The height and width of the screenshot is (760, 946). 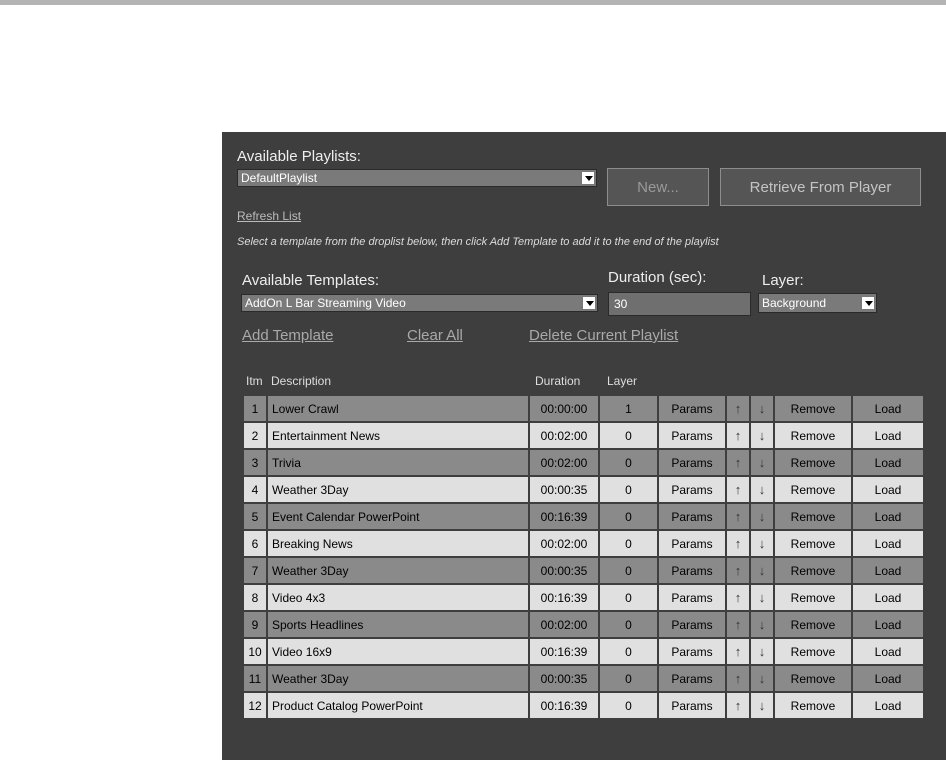 What do you see at coordinates (583, 651) in the screenshot?
I see `table-row: 10 Video 16x9 00:16:39 0 Params ↑ ↓ Remove Load` at bounding box center [583, 651].